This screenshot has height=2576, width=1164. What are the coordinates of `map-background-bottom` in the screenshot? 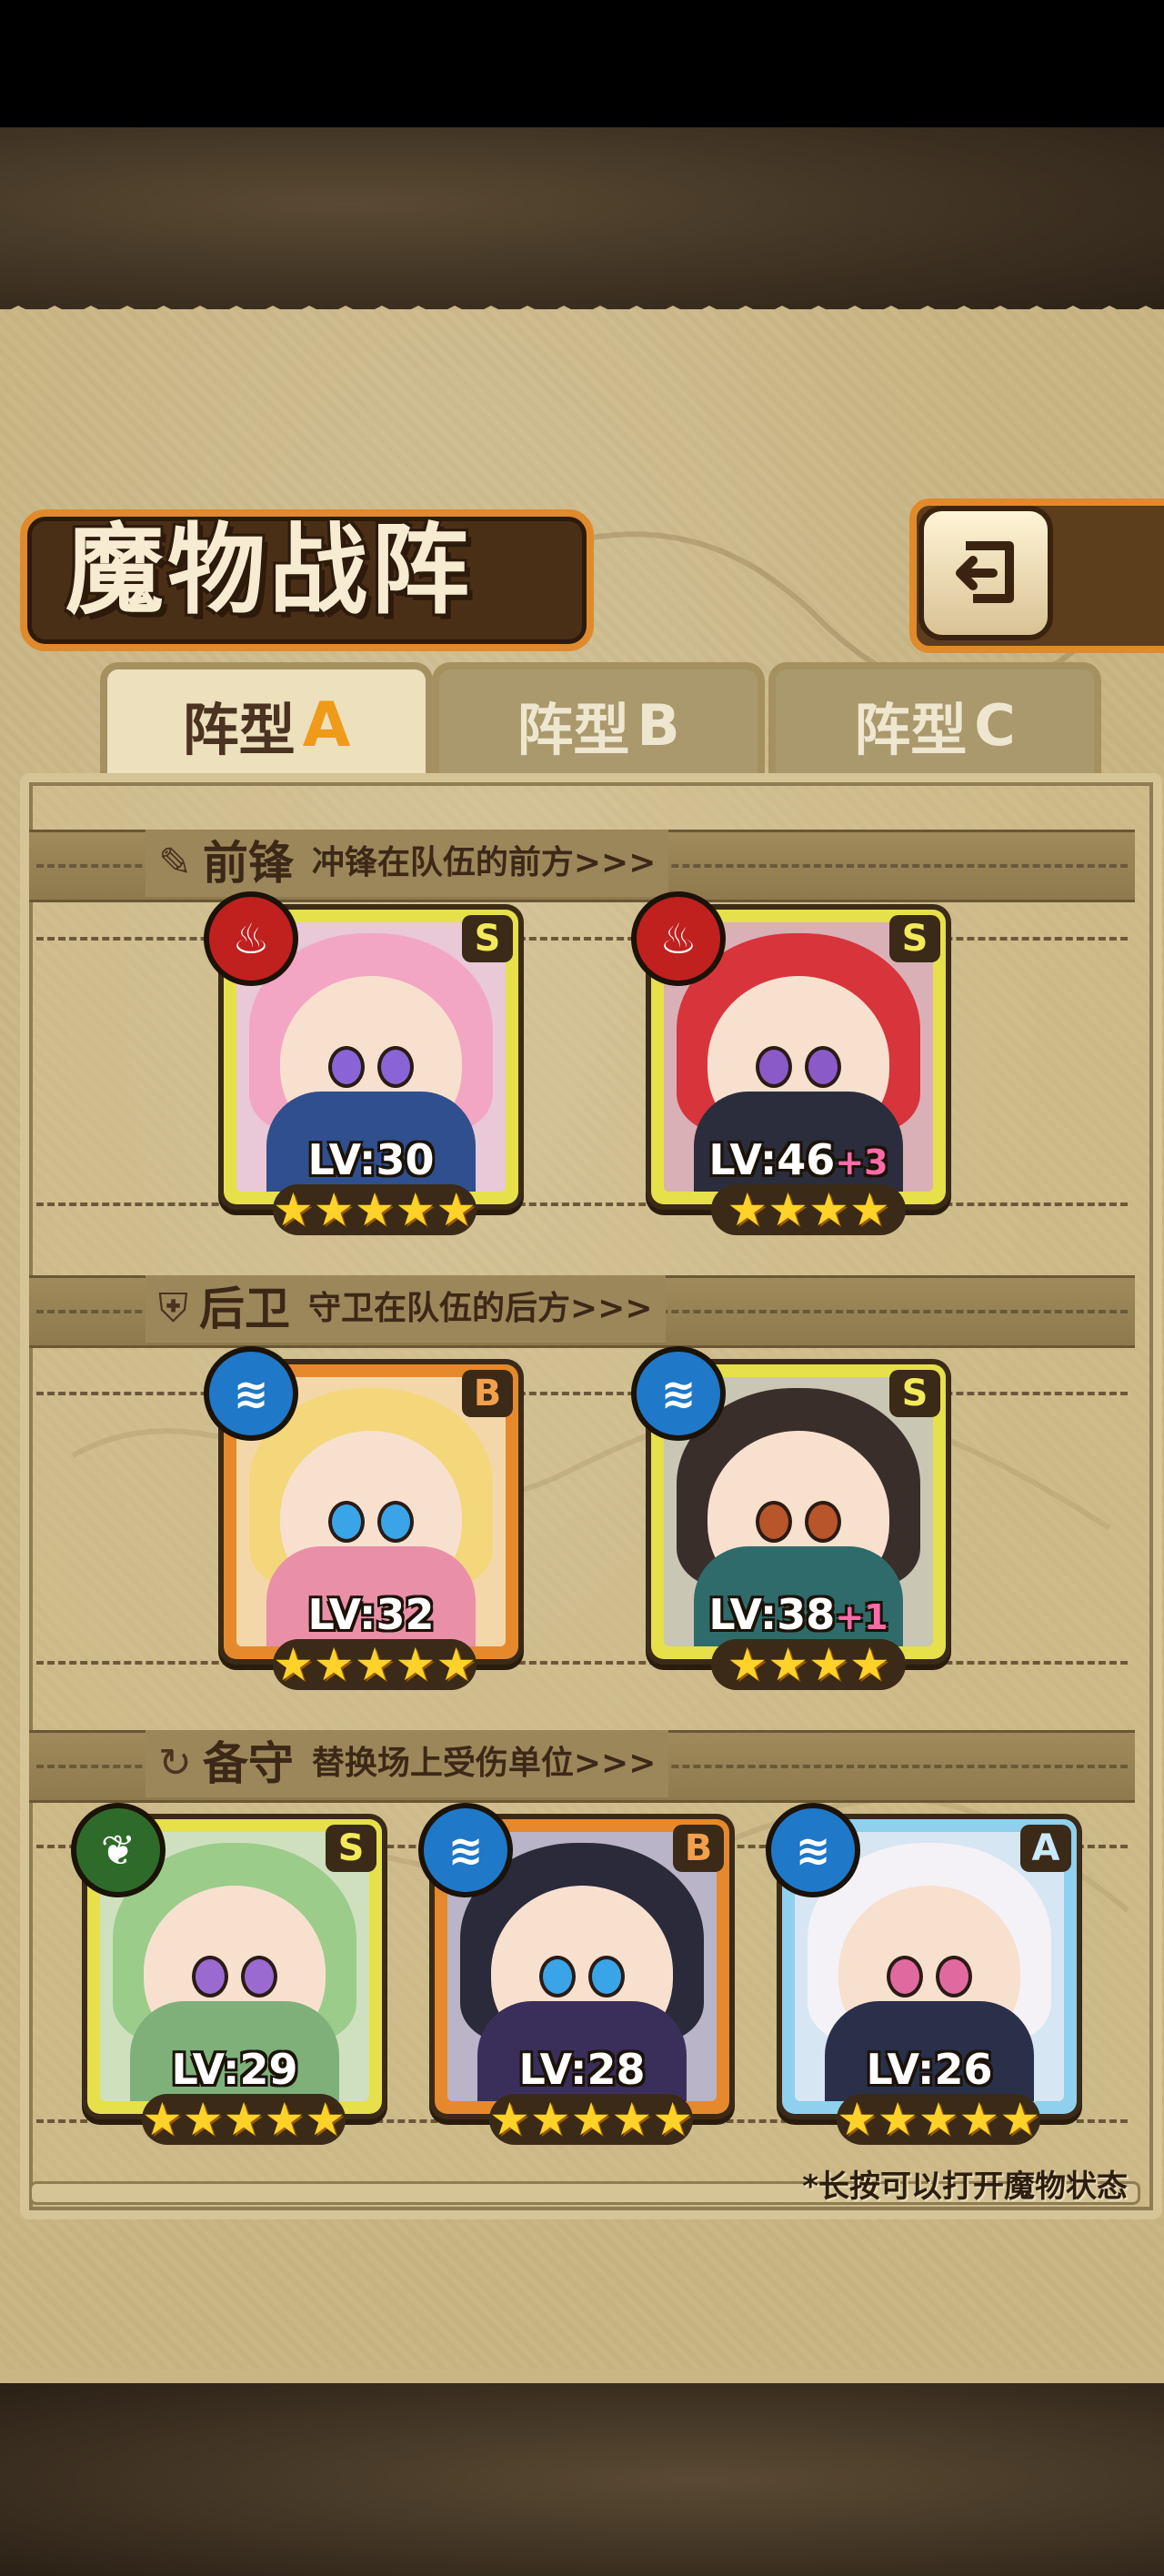 It's located at (582, 2479).